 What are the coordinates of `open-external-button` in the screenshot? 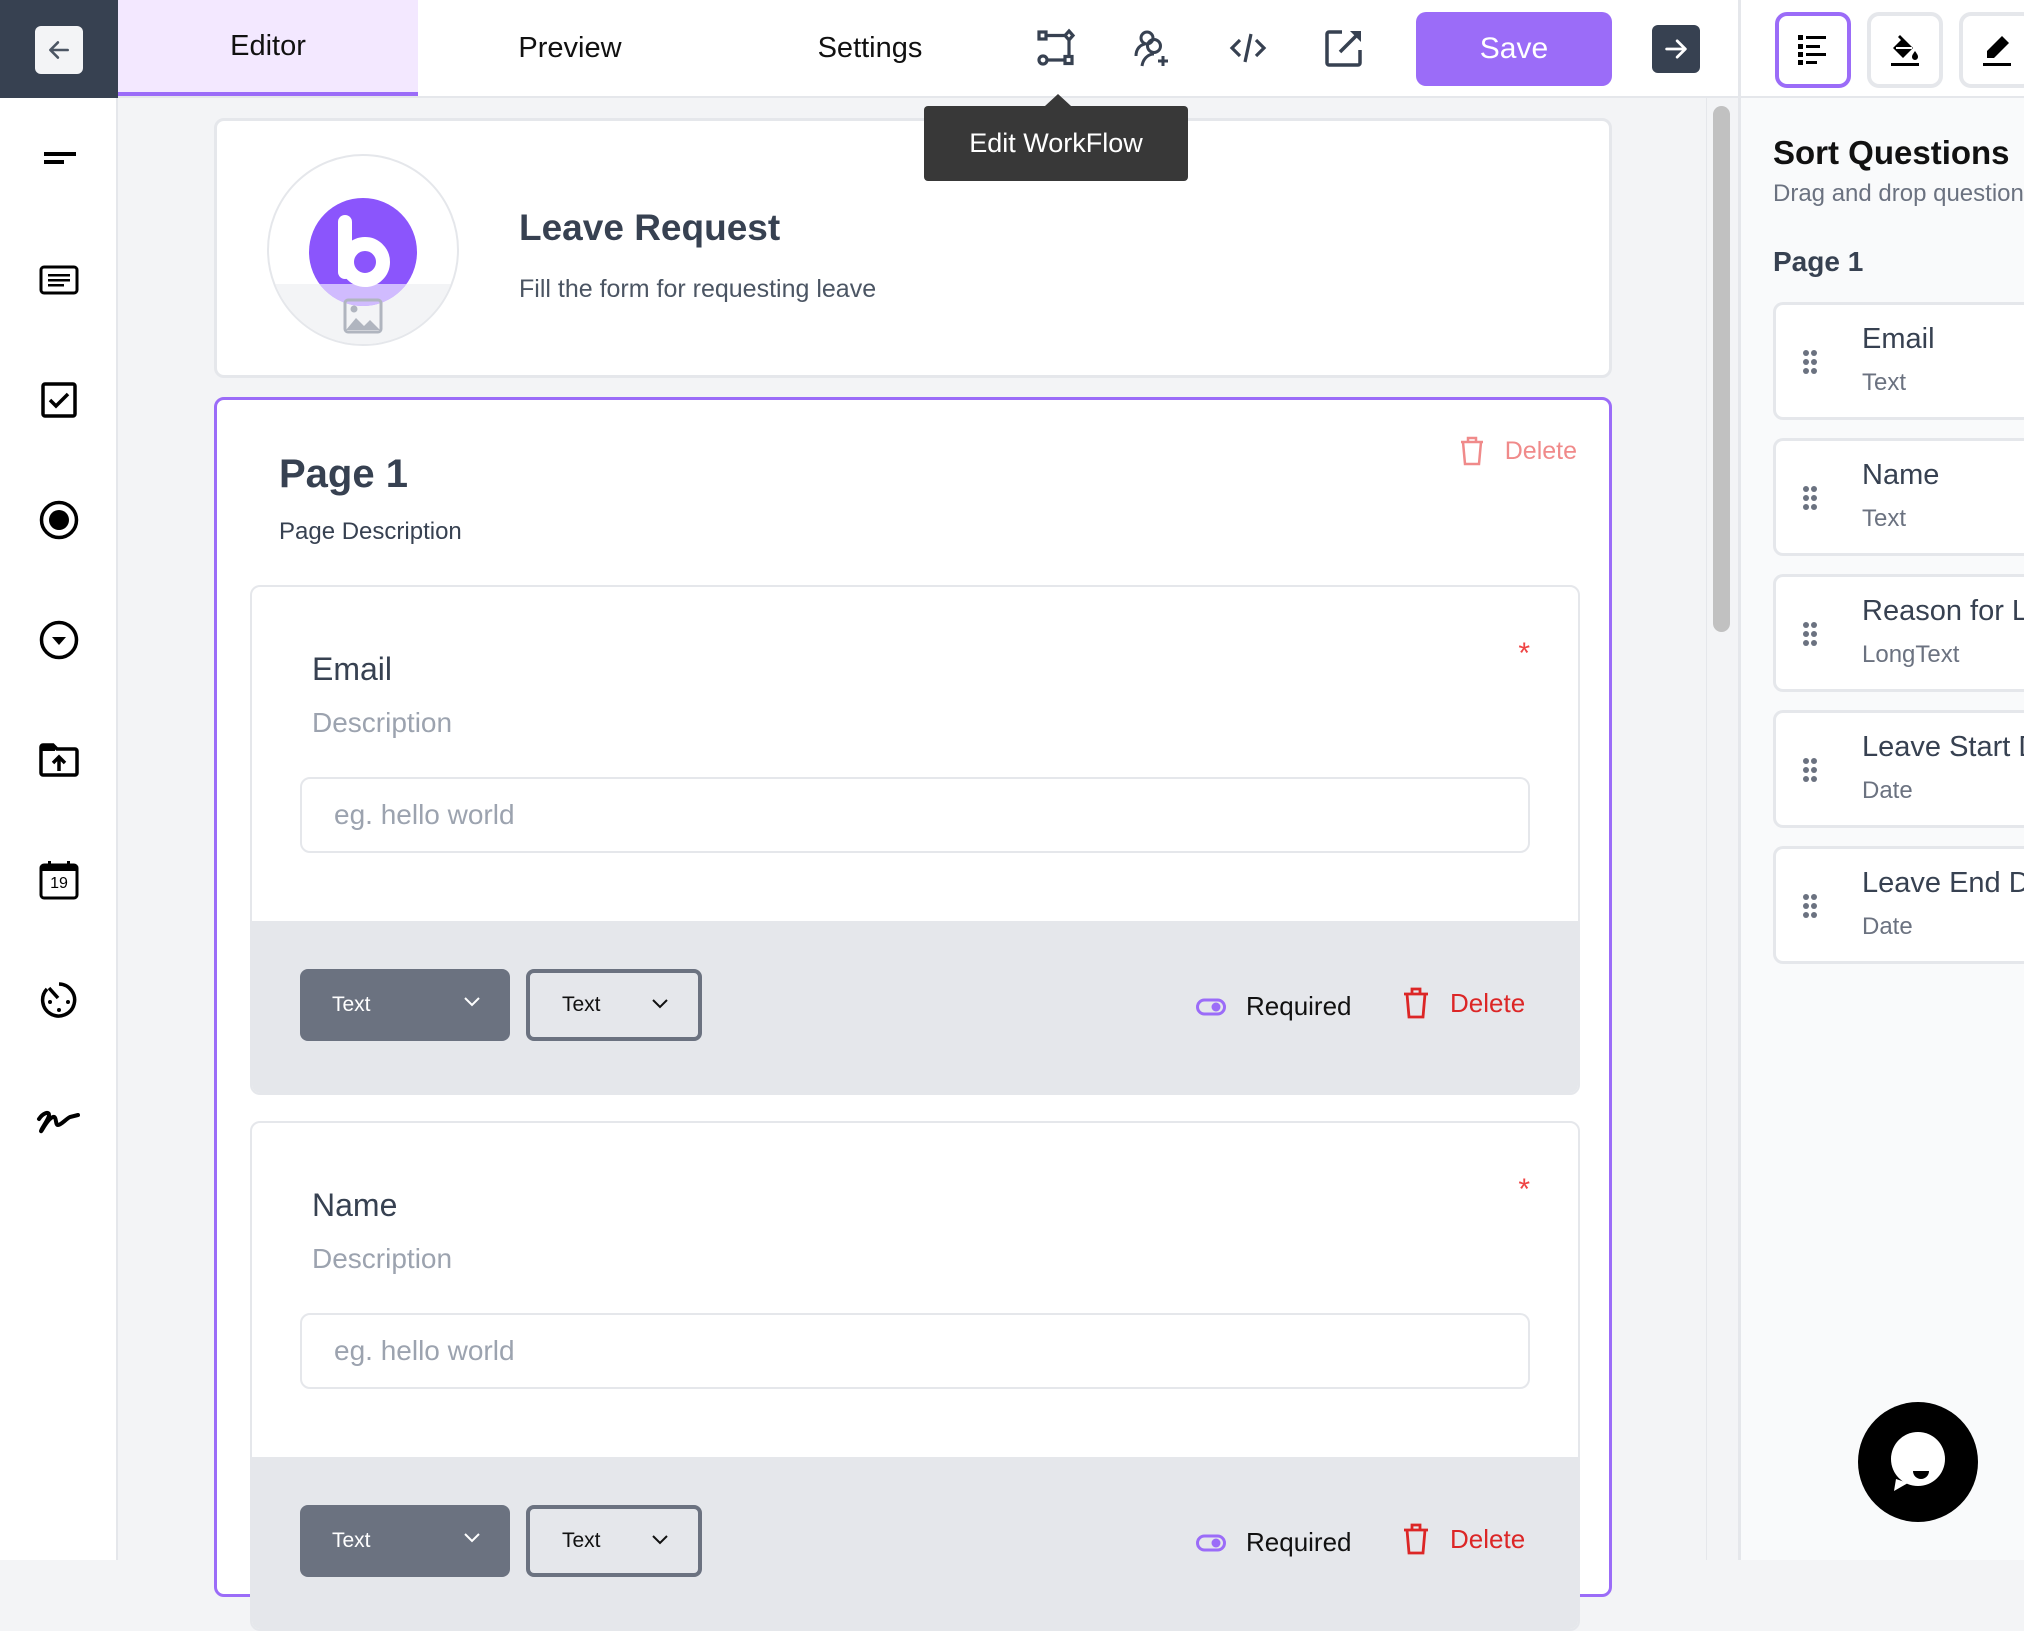 It's located at (1344, 48).